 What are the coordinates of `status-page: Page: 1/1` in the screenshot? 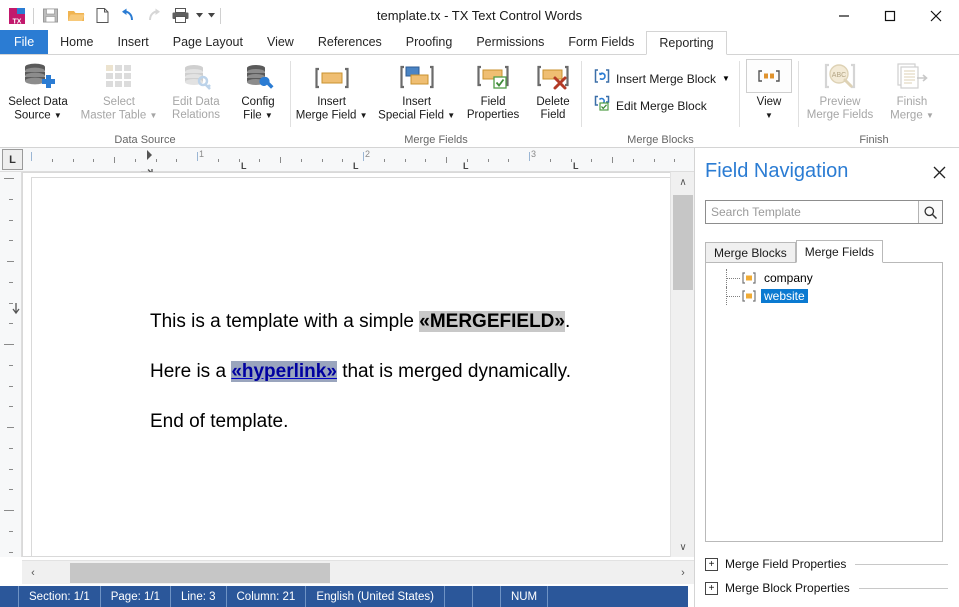 It's located at (136, 596).